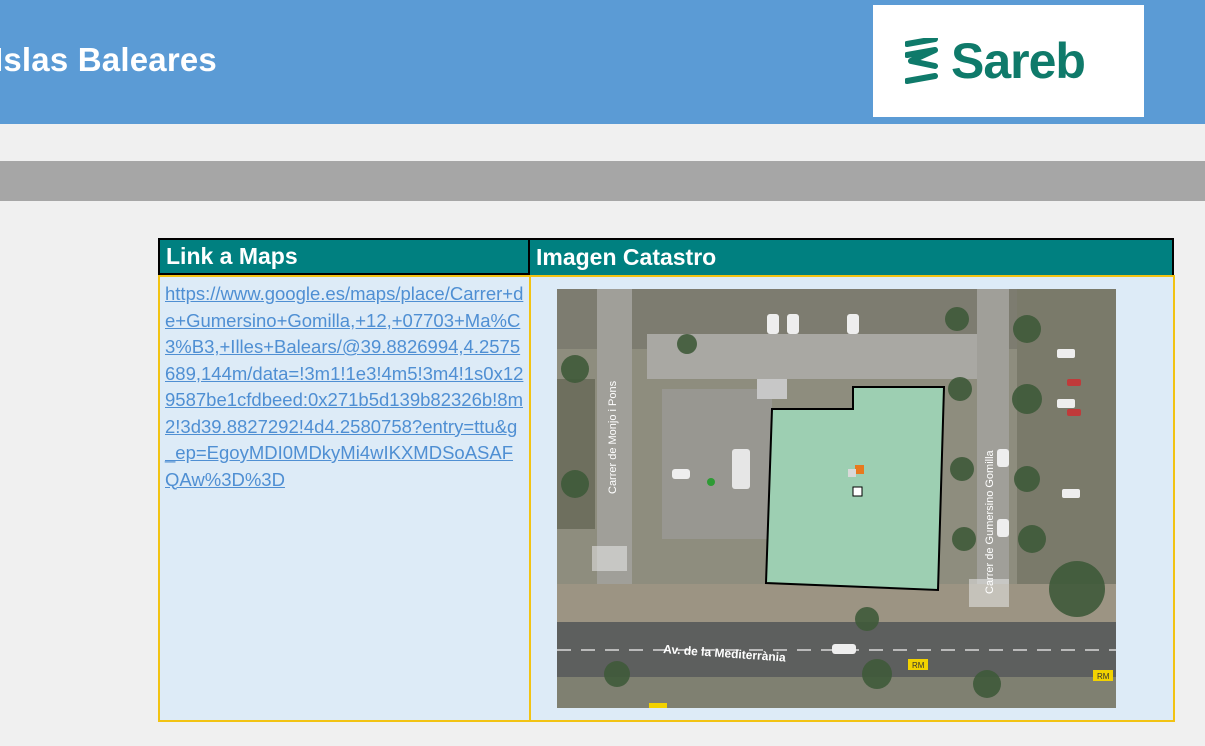  What do you see at coordinates (711, 482) in the screenshot?
I see `location-pin-icon` at bounding box center [711, 482].